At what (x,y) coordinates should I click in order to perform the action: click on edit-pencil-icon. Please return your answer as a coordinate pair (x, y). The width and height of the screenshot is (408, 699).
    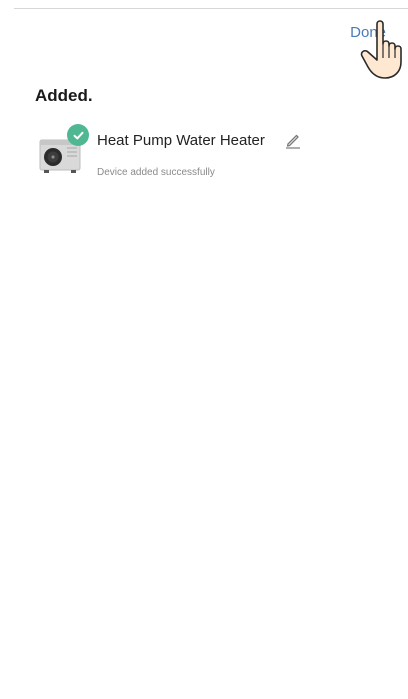
    Looking at the image, I should click on (293, 140).